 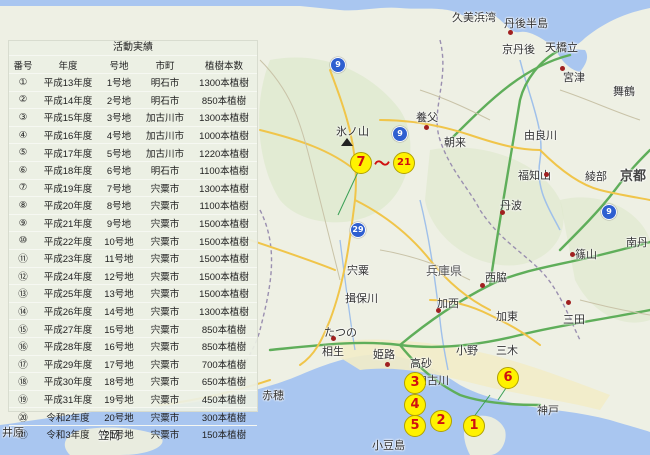 I want to click on site-marker-7: 7, so click(x=361, y=163).